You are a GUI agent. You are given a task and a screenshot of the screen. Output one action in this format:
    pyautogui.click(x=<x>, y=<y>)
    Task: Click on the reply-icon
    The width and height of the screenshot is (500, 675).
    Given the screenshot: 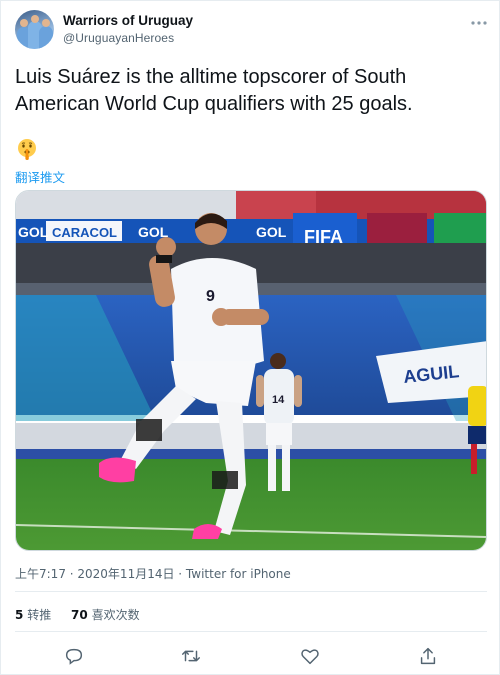 What is the action you would take?
    pyautogui.click(x=74, y=656)
    